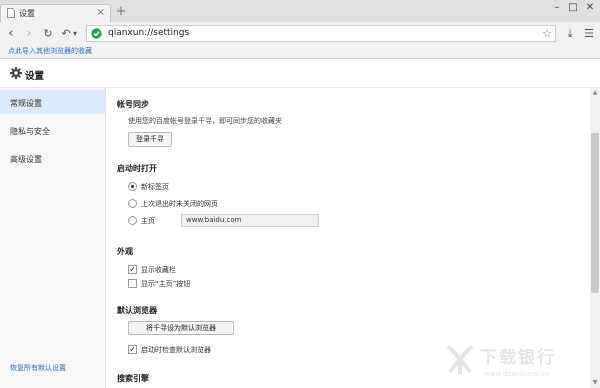 The height and width of the screenshot is (388, 600). I want to click on page-icon, so click(11, 13).